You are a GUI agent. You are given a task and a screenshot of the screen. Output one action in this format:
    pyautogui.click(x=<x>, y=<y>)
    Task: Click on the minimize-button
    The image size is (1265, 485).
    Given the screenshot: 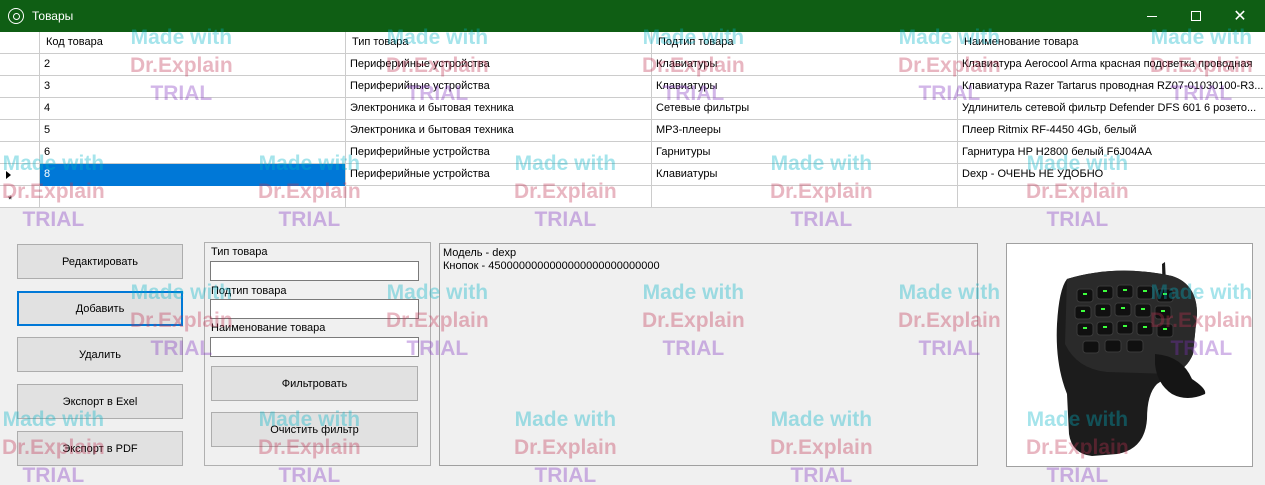 What is the action you would take?
    pyautogui.click(x=1152, y=16)
    